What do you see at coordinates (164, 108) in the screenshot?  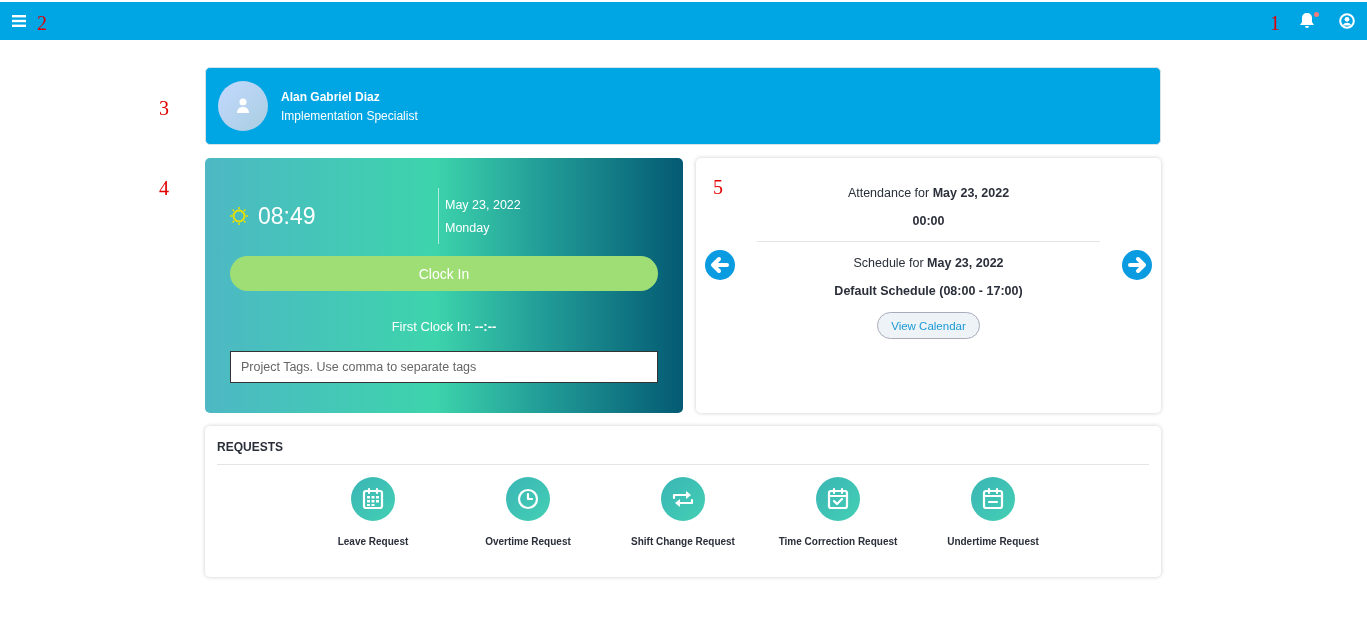 I see `annotation-number: 3` at bounding box center [164, 108].